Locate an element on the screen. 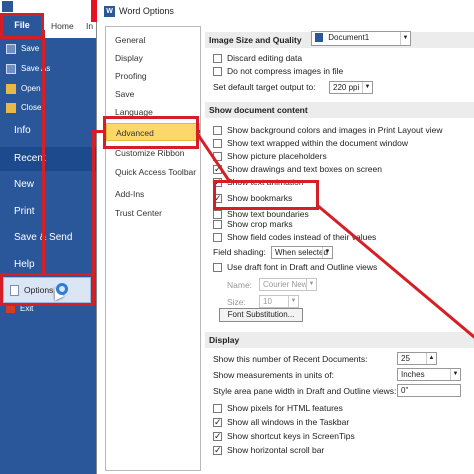 This screenshot has width=474, height=474. backstage-close: Close is located at coordinates (23, 108).